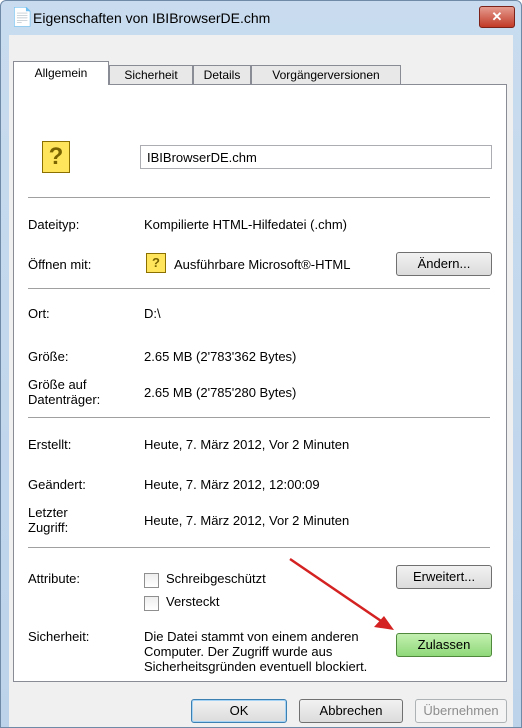 Image resolution: width=522 pixels, height=728 pixels. Describe the element at coordinates (64, 392) in the screenshot. I see `size-on-disk-label: Größe auf Datenträger:` at that location.